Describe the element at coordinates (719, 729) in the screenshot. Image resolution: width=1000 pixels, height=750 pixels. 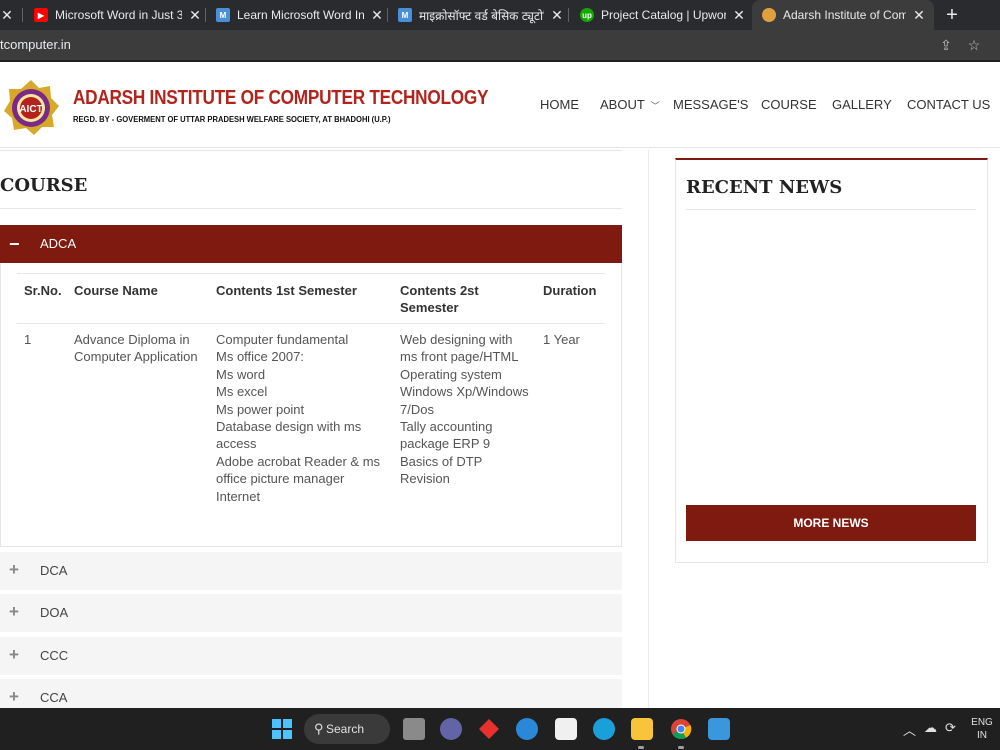
I see `photos-icon` at that location.